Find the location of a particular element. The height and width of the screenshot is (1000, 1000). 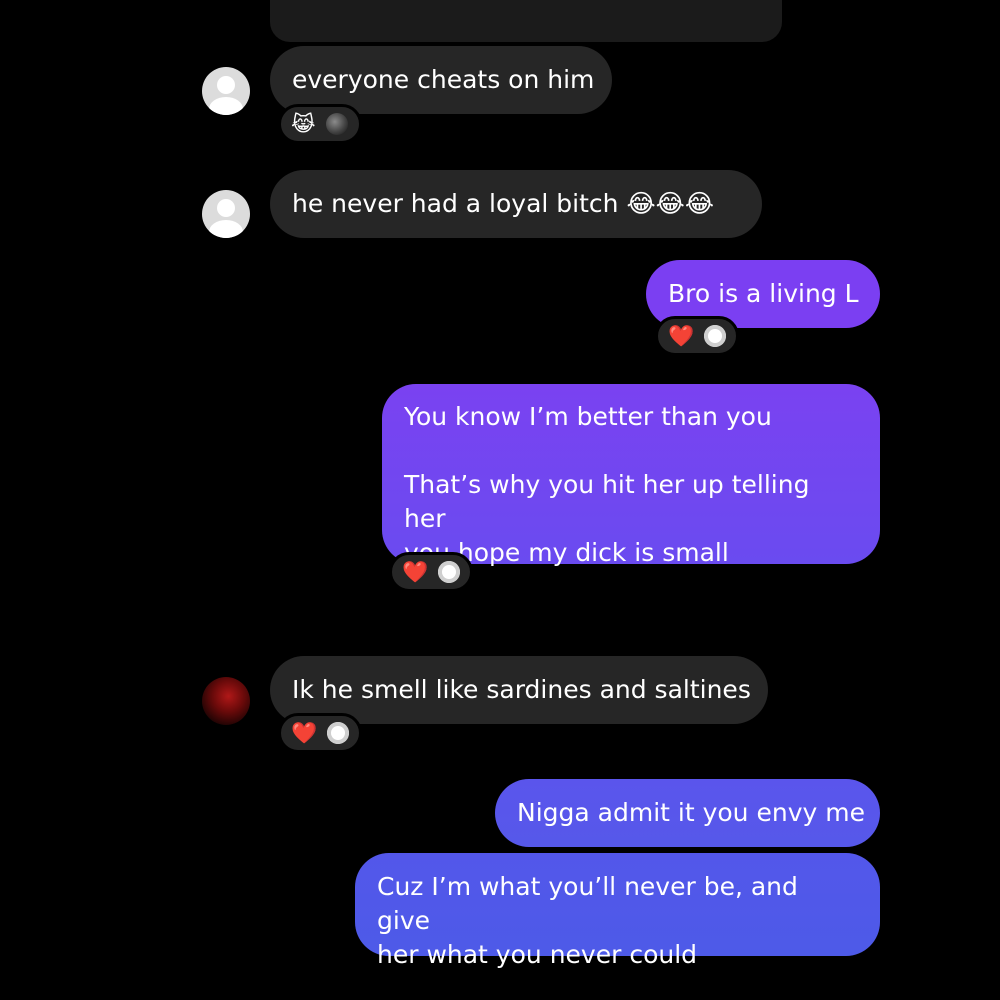

crying-cat-emoji: 😹 is located at coordinates (303, 123).